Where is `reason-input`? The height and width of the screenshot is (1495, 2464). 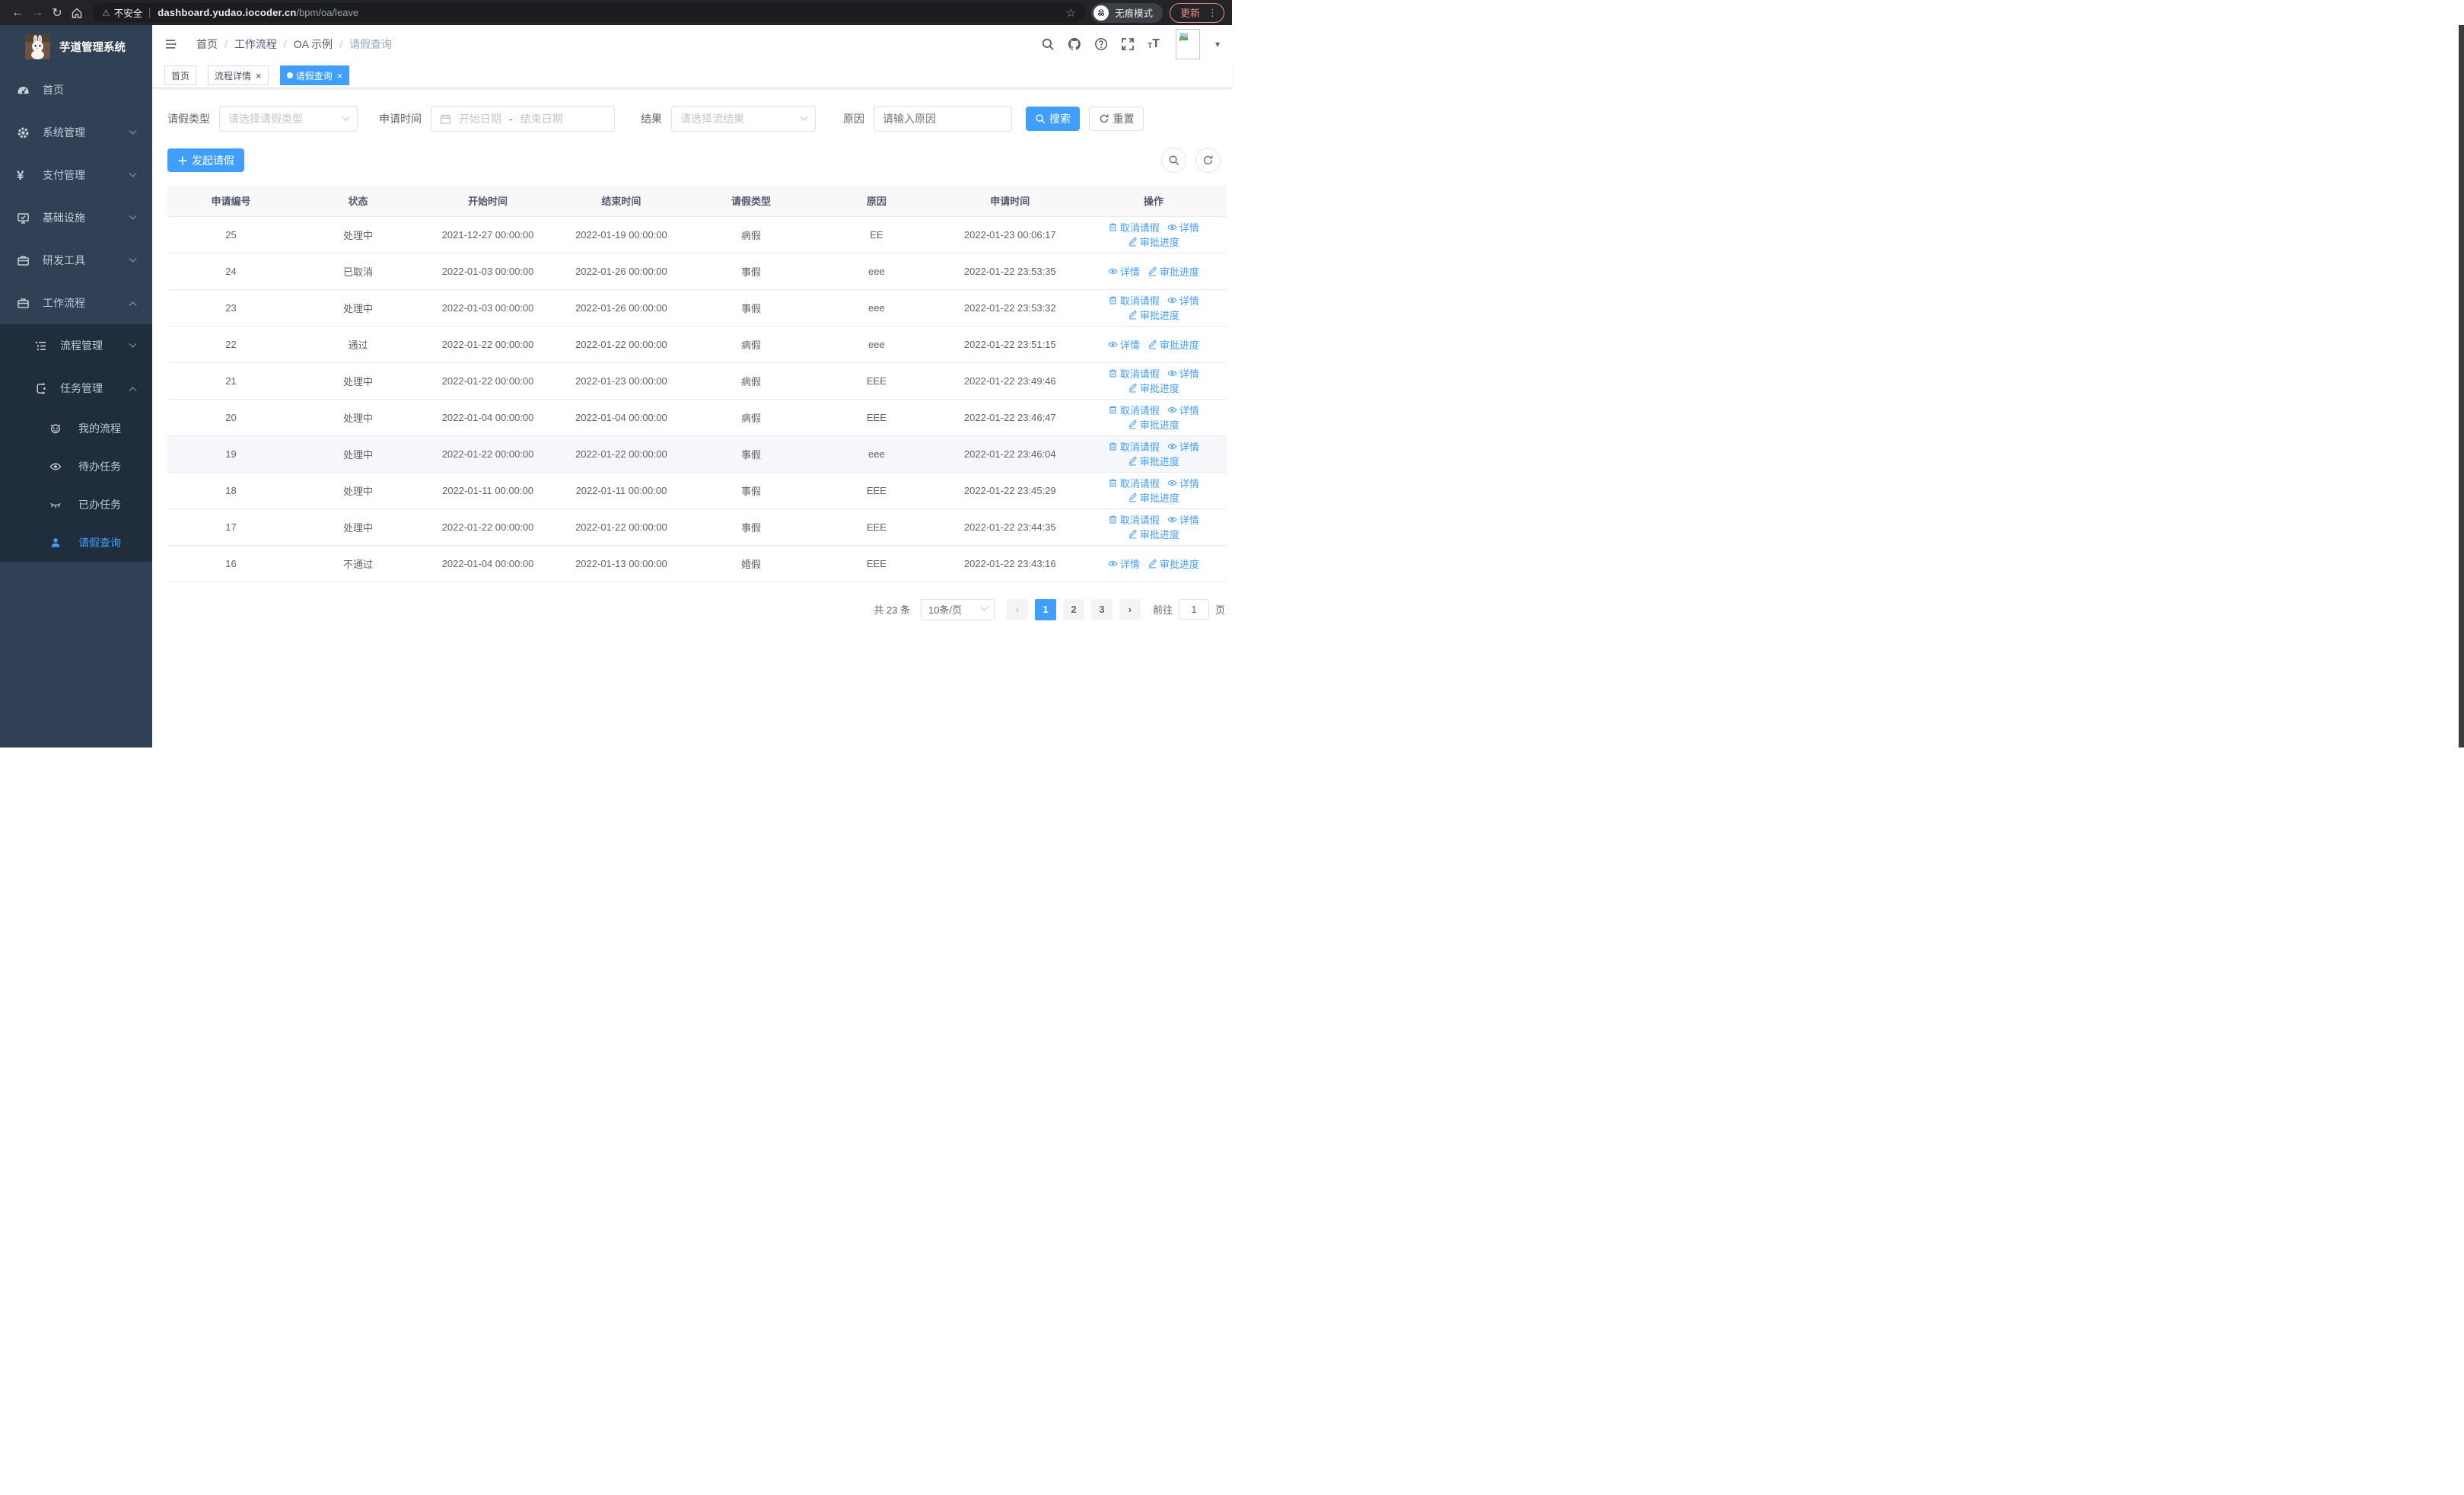
reason-input is located at coordinates (943, 119).